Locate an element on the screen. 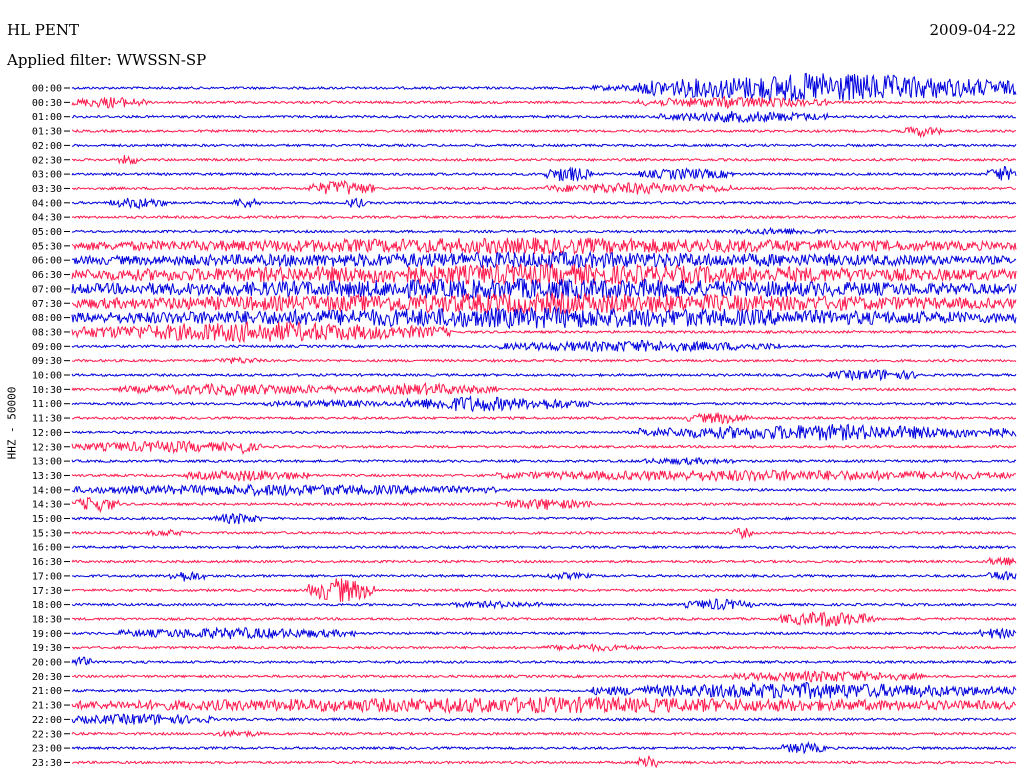  time-tick-label: 04:00 is located at coordinates (47, 203).